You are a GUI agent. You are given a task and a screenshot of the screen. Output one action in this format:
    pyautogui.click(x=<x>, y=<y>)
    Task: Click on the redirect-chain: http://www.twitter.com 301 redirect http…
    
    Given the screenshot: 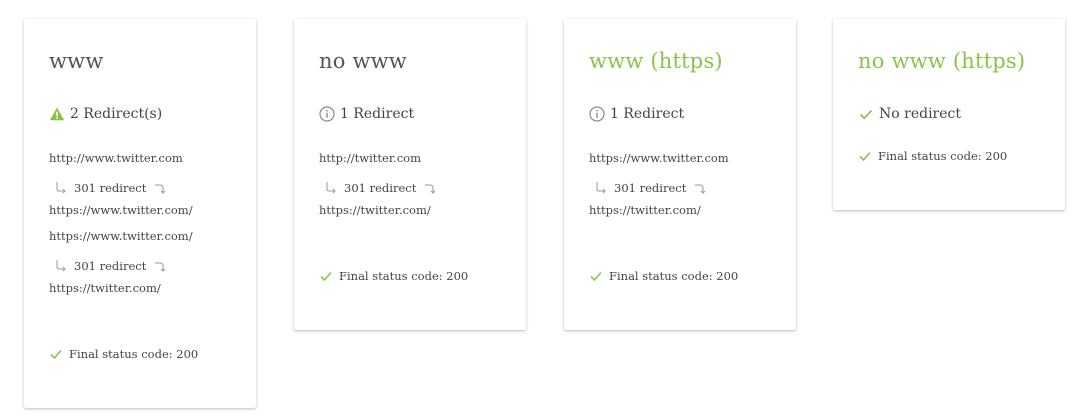 What is the action you would take?
    pyautogui.click(x=121, y=227)
    